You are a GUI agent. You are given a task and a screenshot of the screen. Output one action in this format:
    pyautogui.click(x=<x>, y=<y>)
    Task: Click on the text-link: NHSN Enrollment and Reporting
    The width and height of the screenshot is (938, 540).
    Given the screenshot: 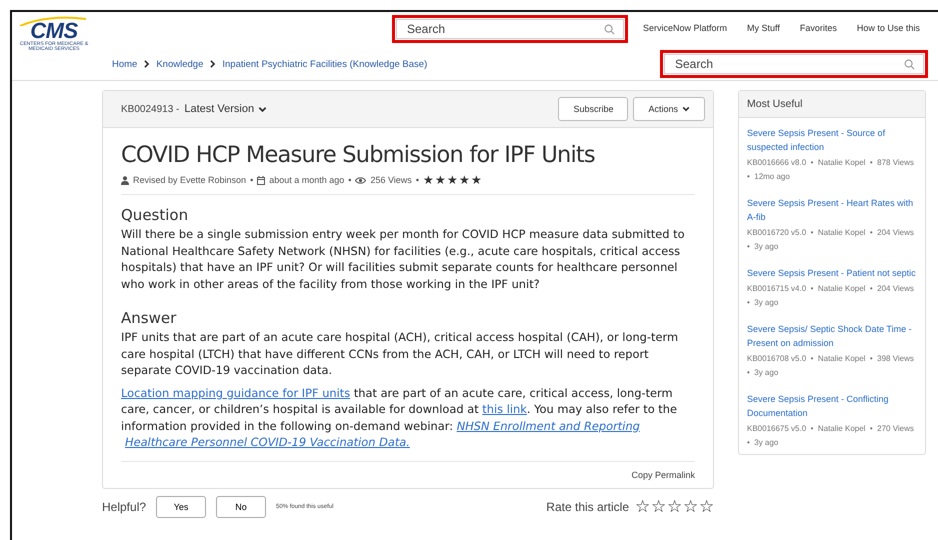 What is the action you would take?
    pyautogui.click(x=548, y=426)
    